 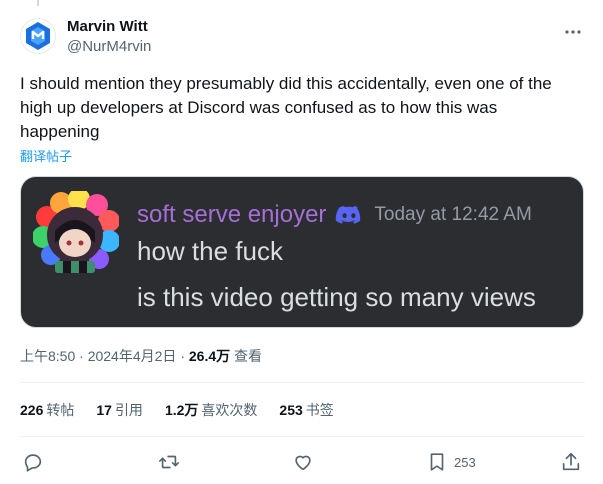 I want to click on share-button, so click(x=571, y=462).